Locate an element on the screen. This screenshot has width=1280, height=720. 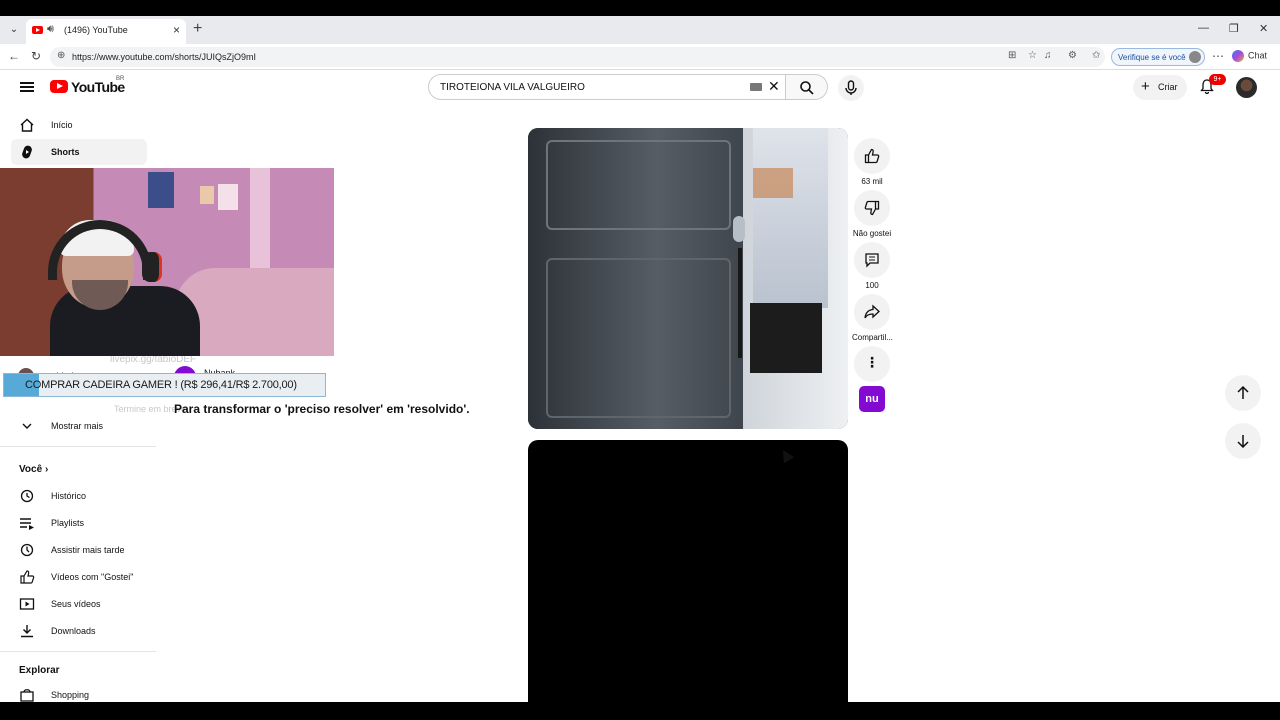
comments-action: 100 is located at coordinates (872, 266).